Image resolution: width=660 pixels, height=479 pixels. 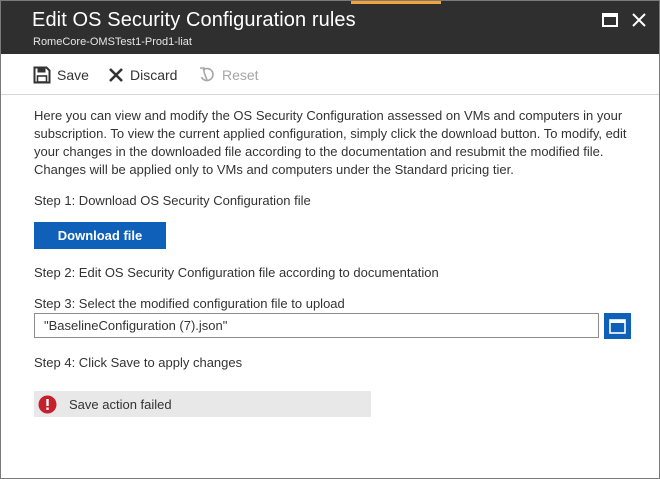 What do you see at coordinates (73, 75) in the screenshot?
I see `save-label: Save` at bounding box center [73, 75].